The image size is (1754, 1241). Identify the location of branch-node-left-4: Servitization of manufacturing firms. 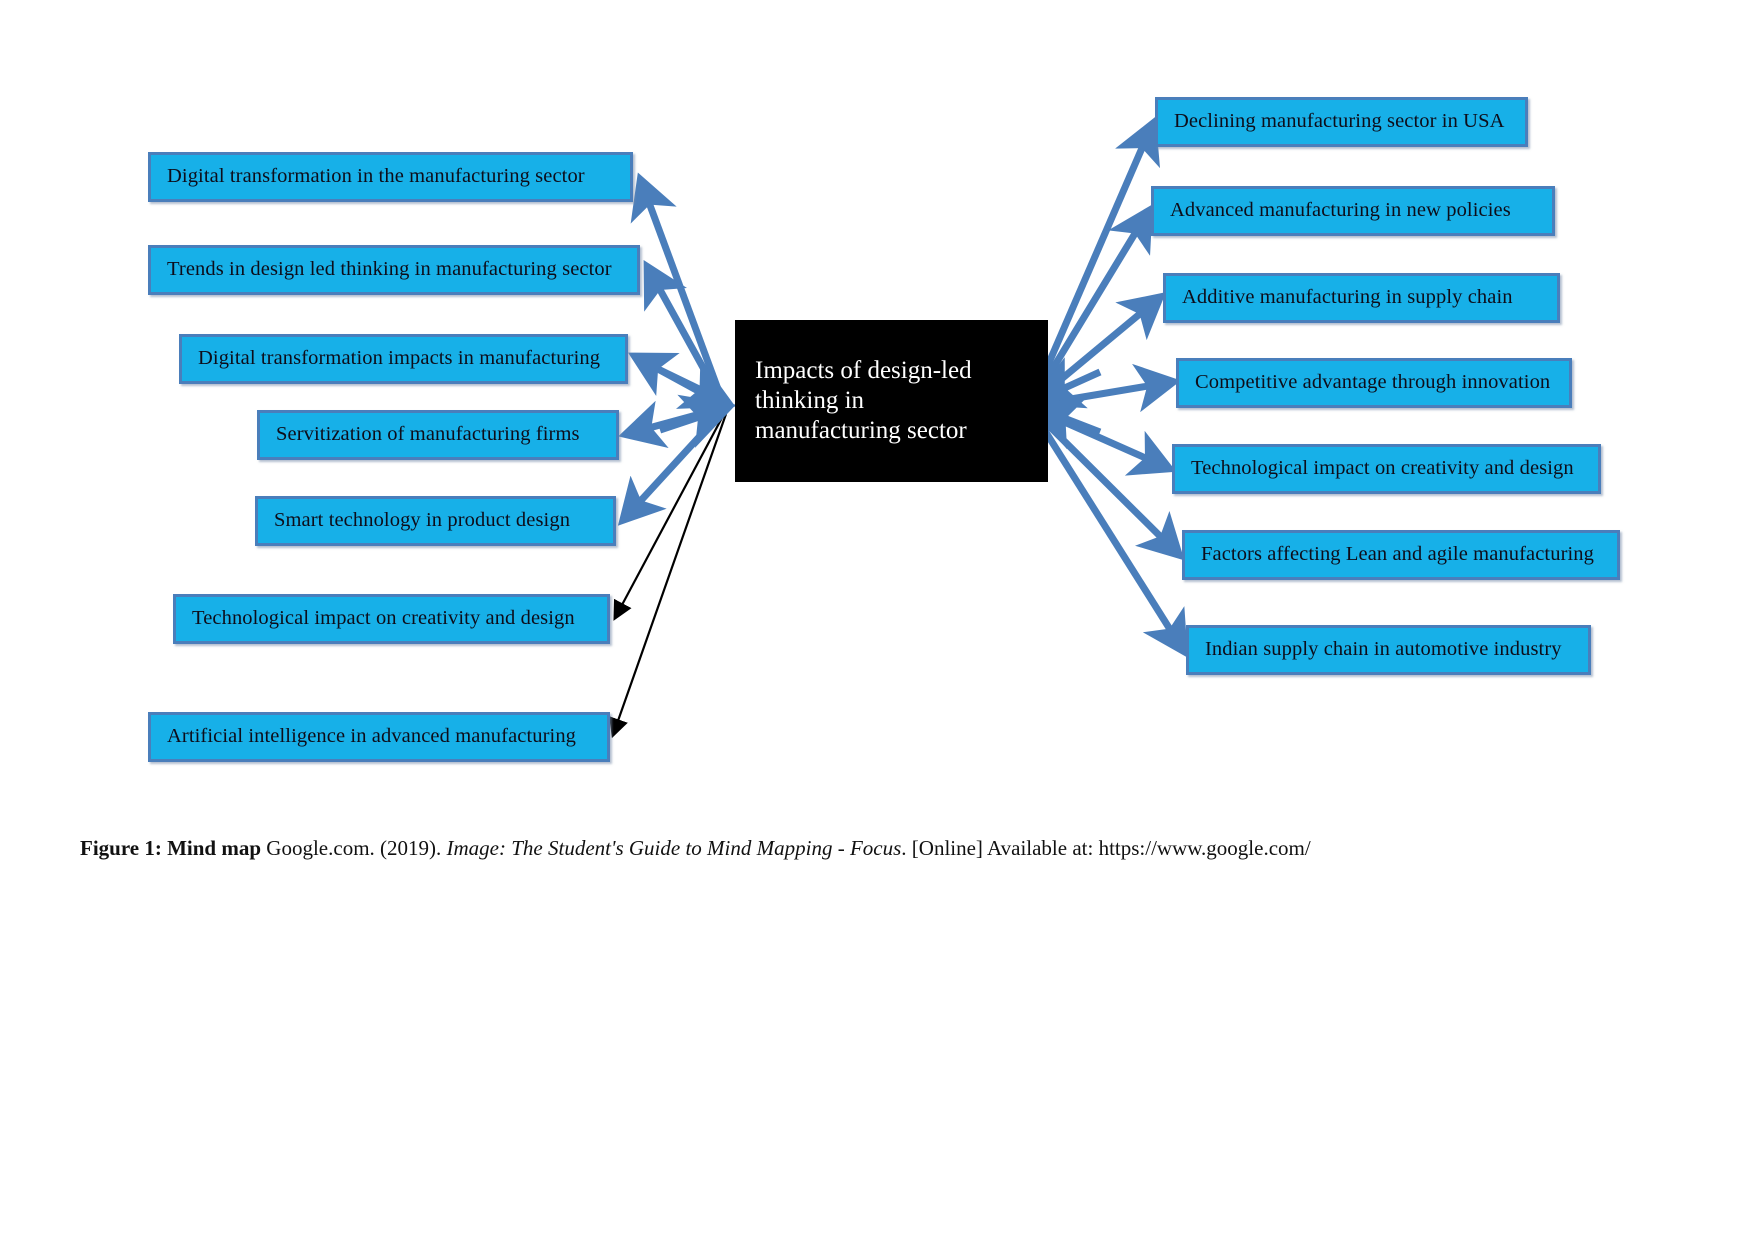
(438, 435).